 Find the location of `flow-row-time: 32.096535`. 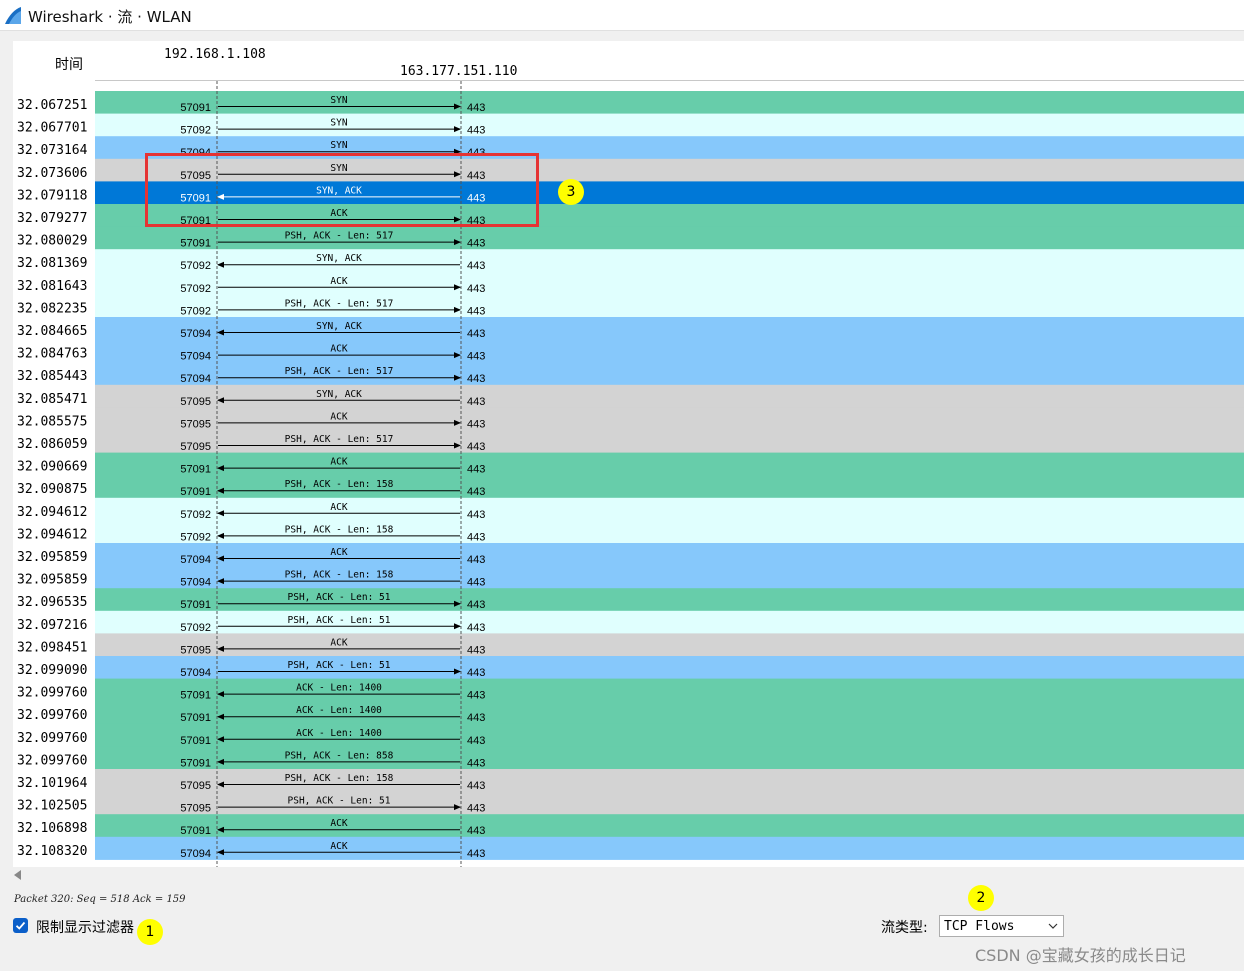

flow-row-time: 32.096535 is located at coordinates (52, 602).